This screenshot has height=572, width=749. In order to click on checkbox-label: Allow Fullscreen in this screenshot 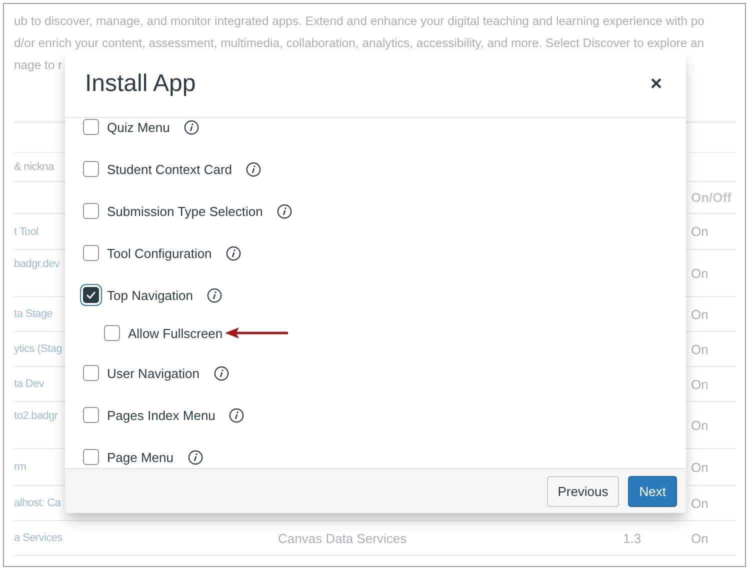, I will do `click(175, 333)`.